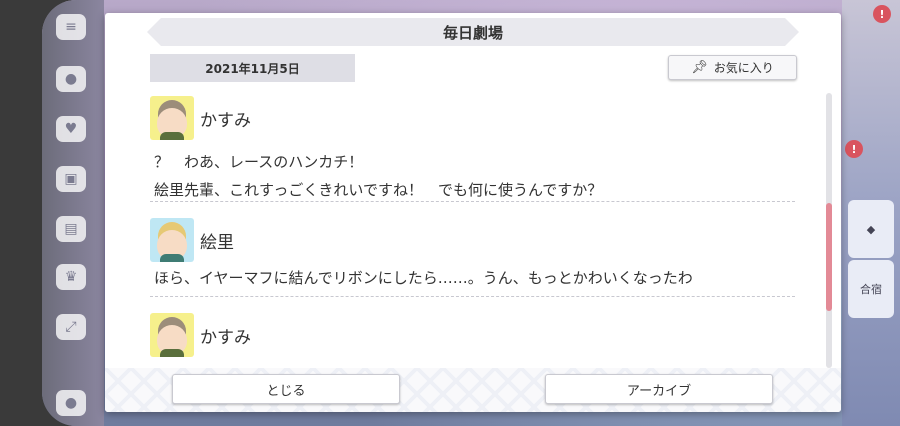  What do you see at coordinates (71, 129) in the screenshot?
I see `costume-icon: ♥` at bounding box center [71, 129].